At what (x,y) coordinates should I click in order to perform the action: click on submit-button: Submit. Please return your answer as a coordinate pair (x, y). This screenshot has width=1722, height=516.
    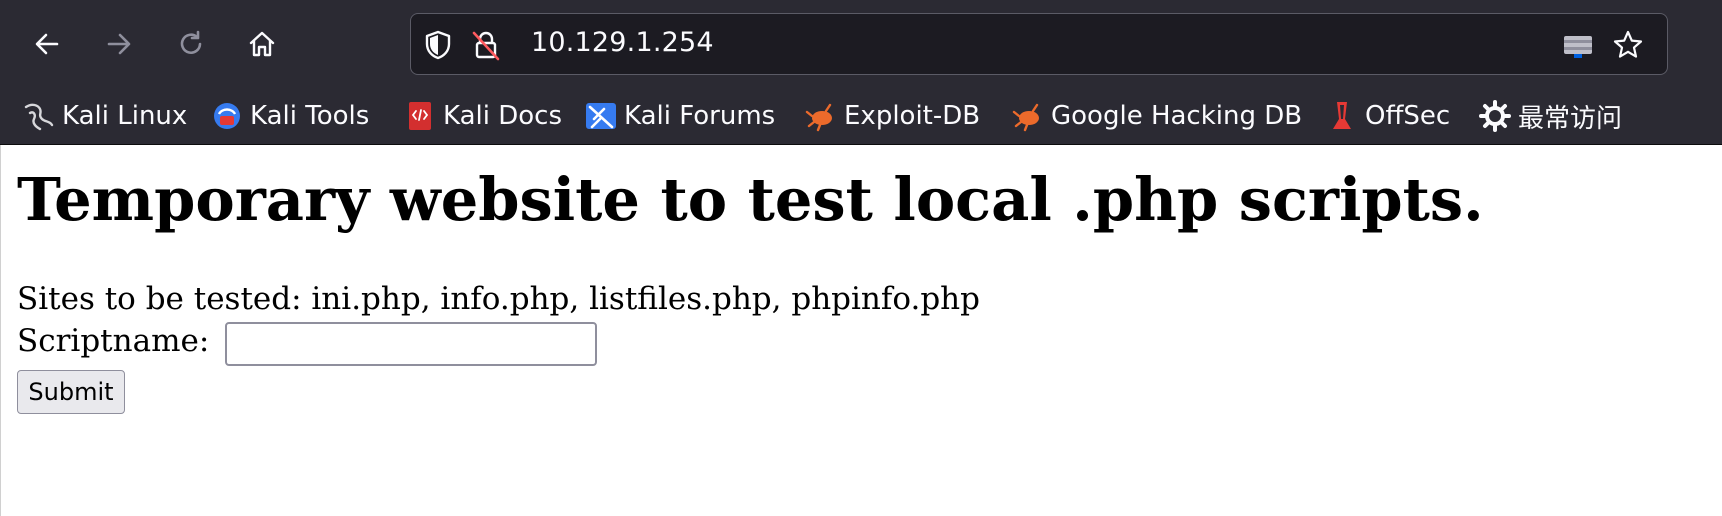
    Looking at the image, I should click on (71, 392).